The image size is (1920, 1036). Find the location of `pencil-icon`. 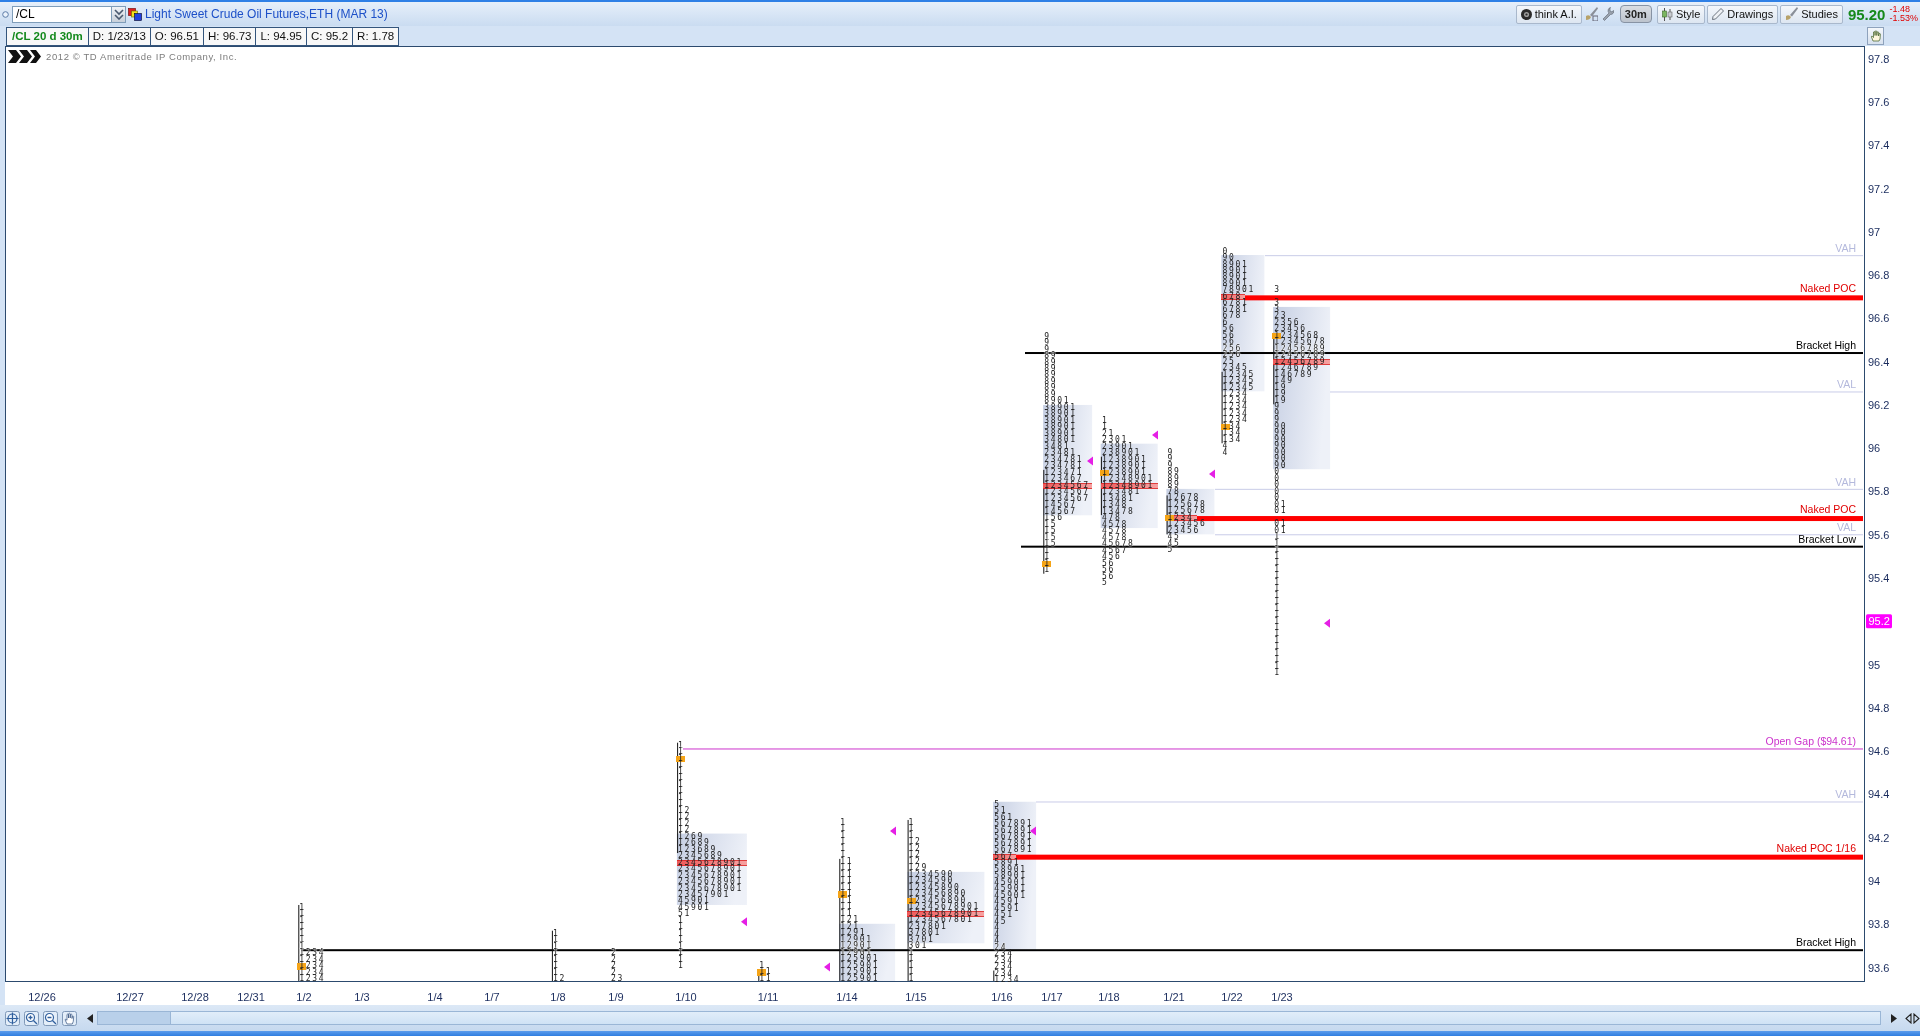

pencil-icon is located at coordinates (1718, 14).